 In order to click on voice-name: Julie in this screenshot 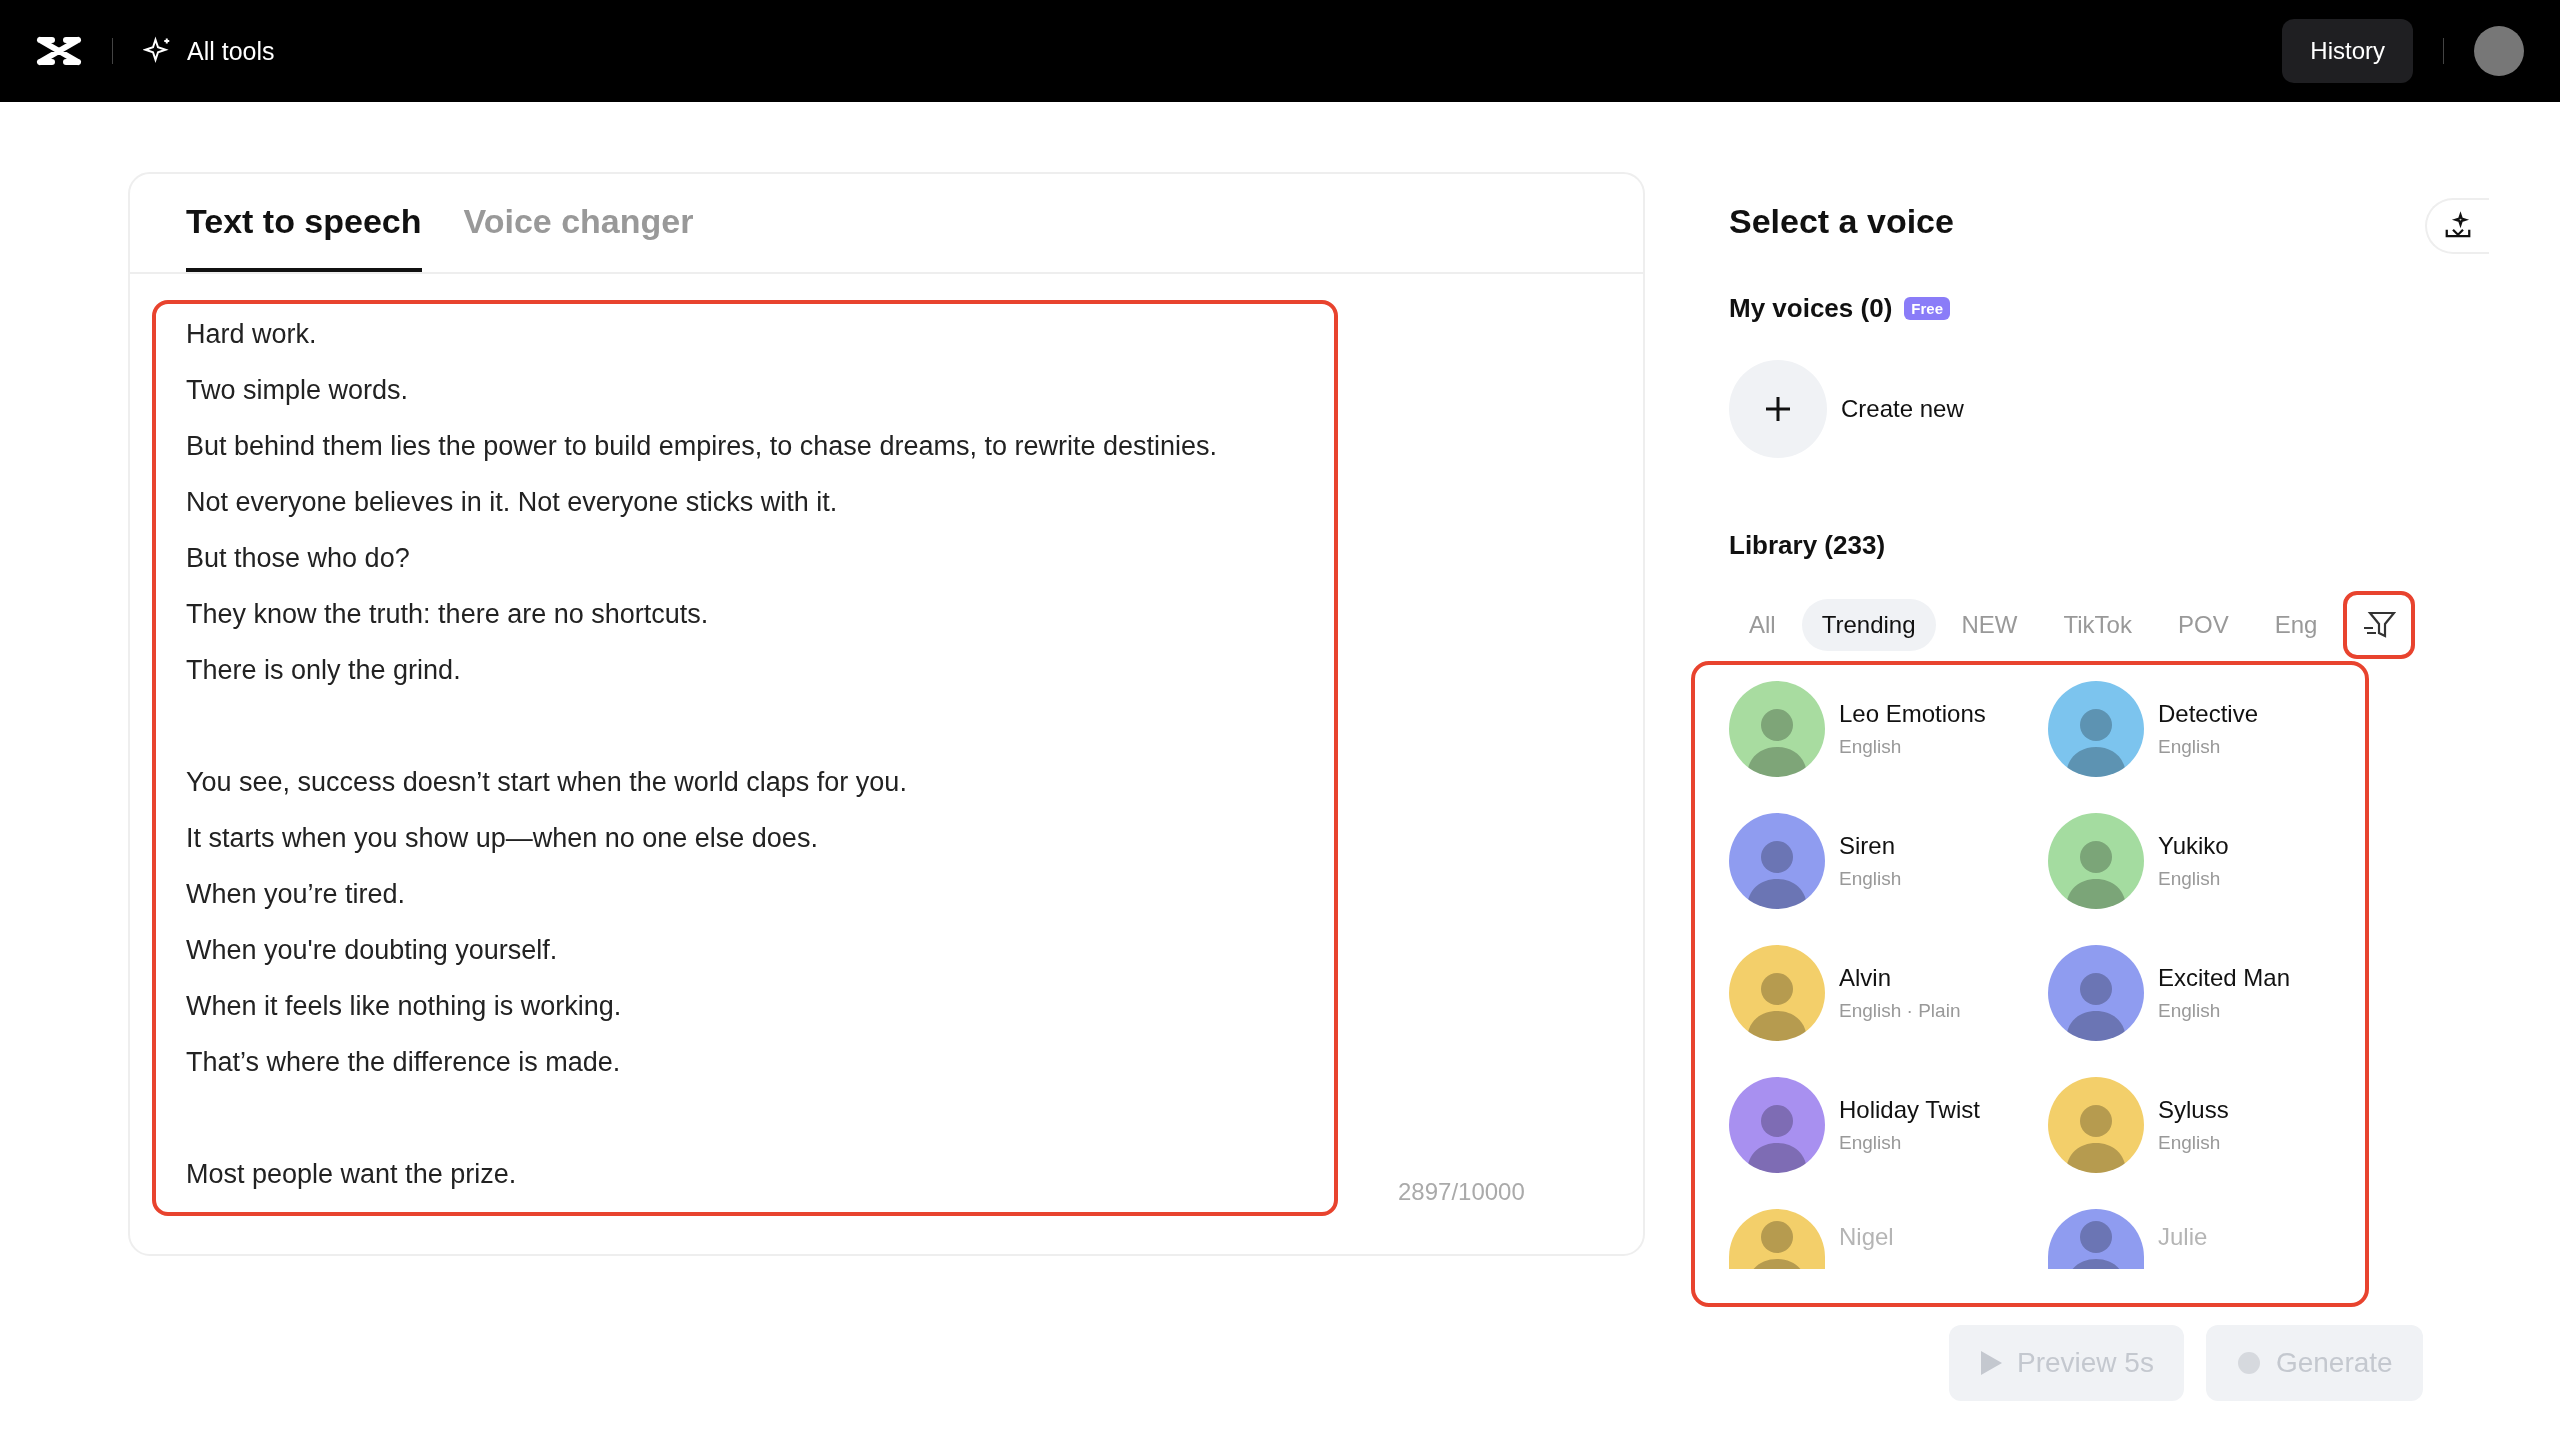, I will do `click(2183, 1237)`.